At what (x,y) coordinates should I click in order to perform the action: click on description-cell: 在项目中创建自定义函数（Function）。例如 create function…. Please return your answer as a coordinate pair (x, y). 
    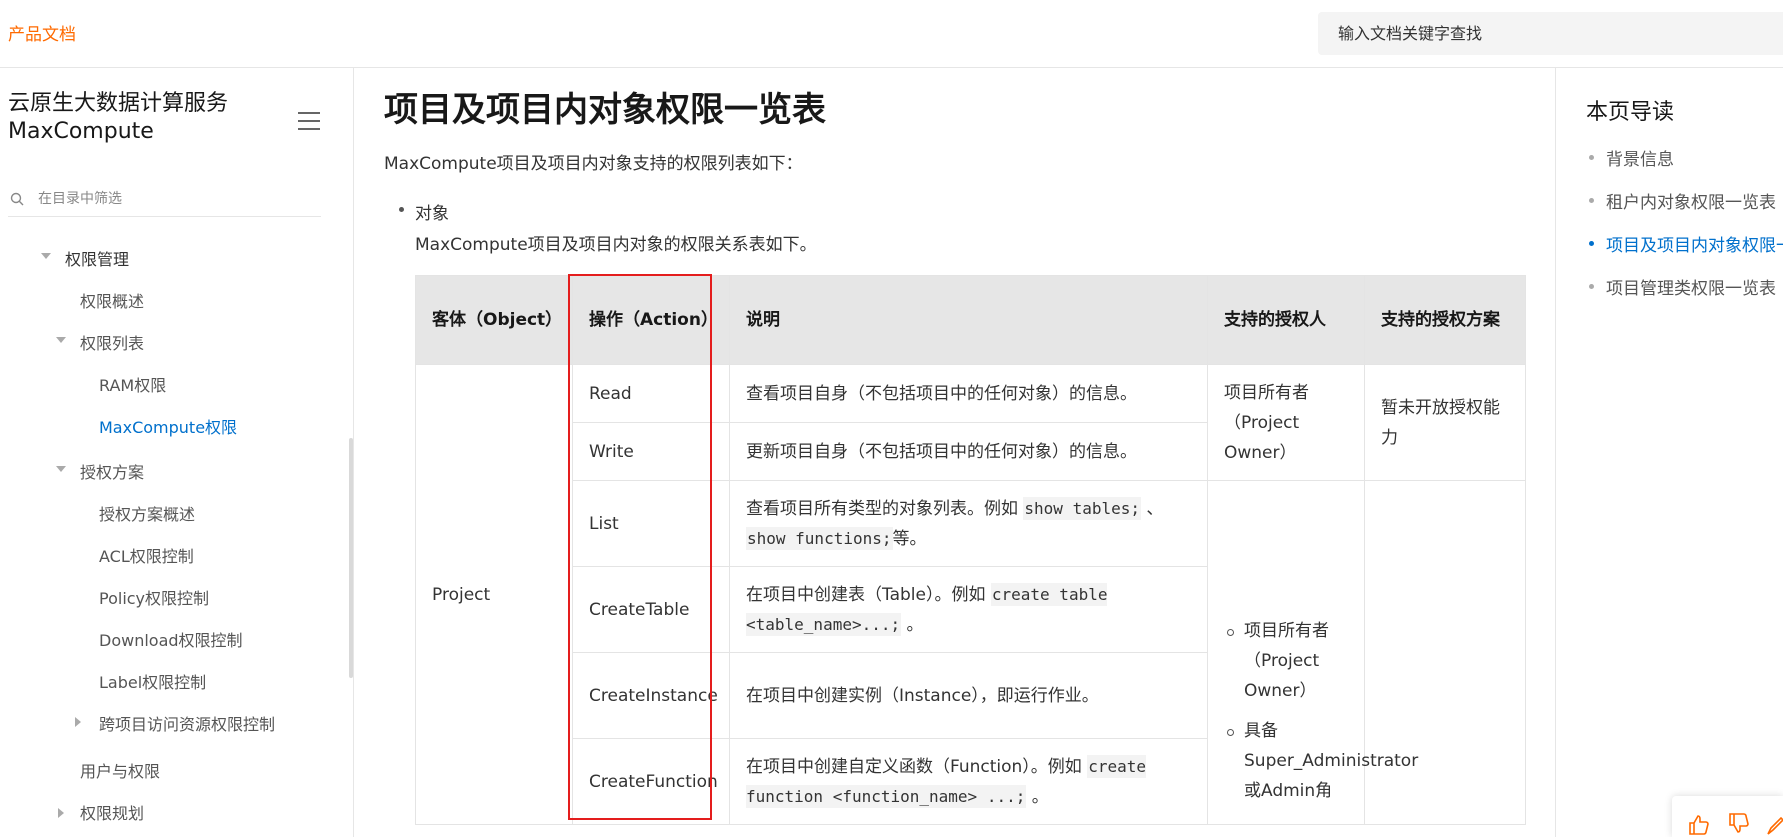
    Looking at the image, I should click on (968, 781).